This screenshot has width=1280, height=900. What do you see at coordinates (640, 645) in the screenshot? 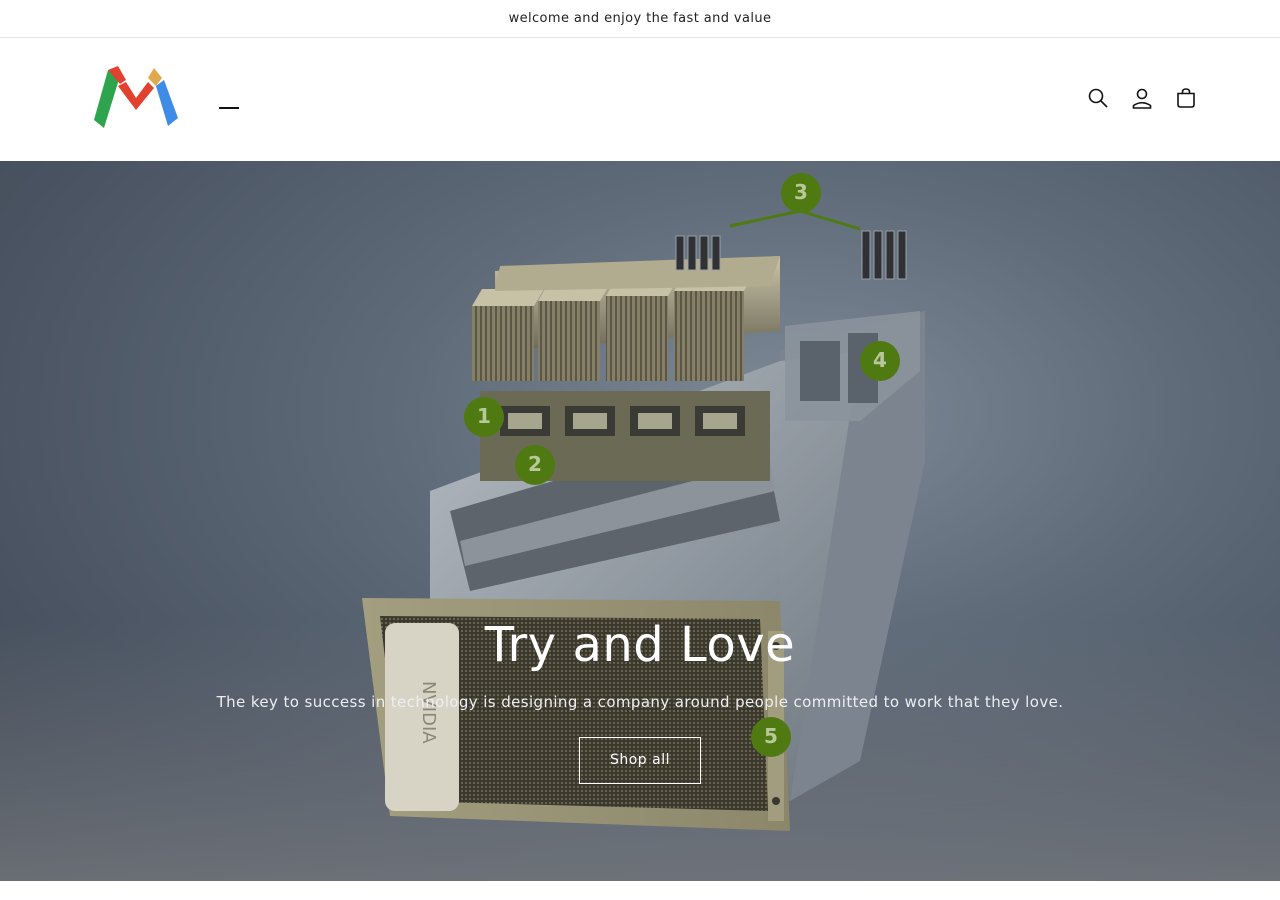
I see `hero-heading: Try and Love` at bounding box center [640, 645].